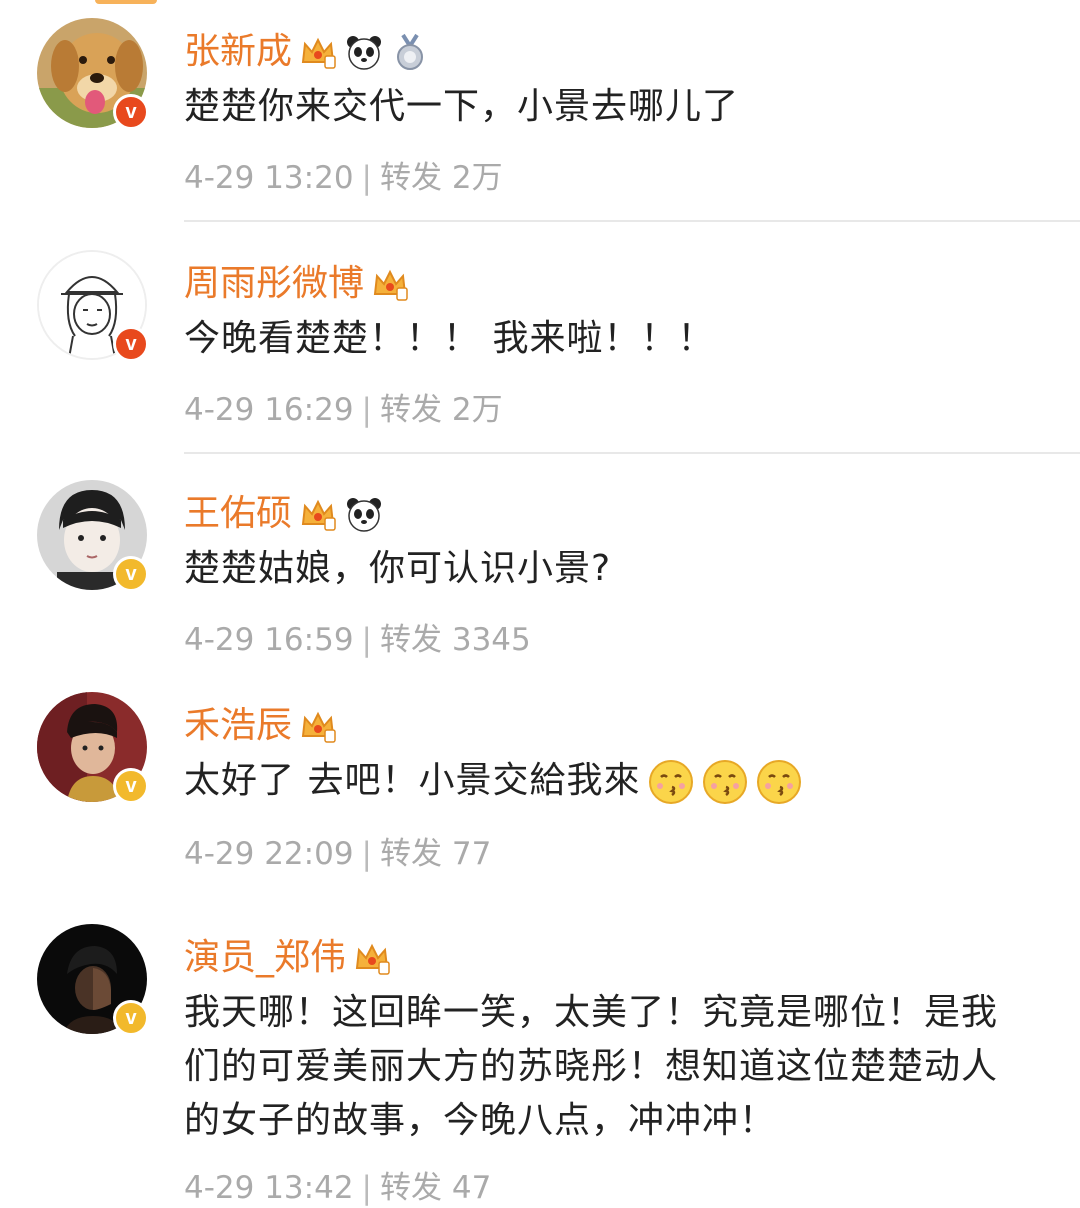 The image size is (1080, 1208). What do you see at coordinates (269, 178) in the screenshot?
I see `comment-date: 4-29 13:20` at bounding box center [269, 178].